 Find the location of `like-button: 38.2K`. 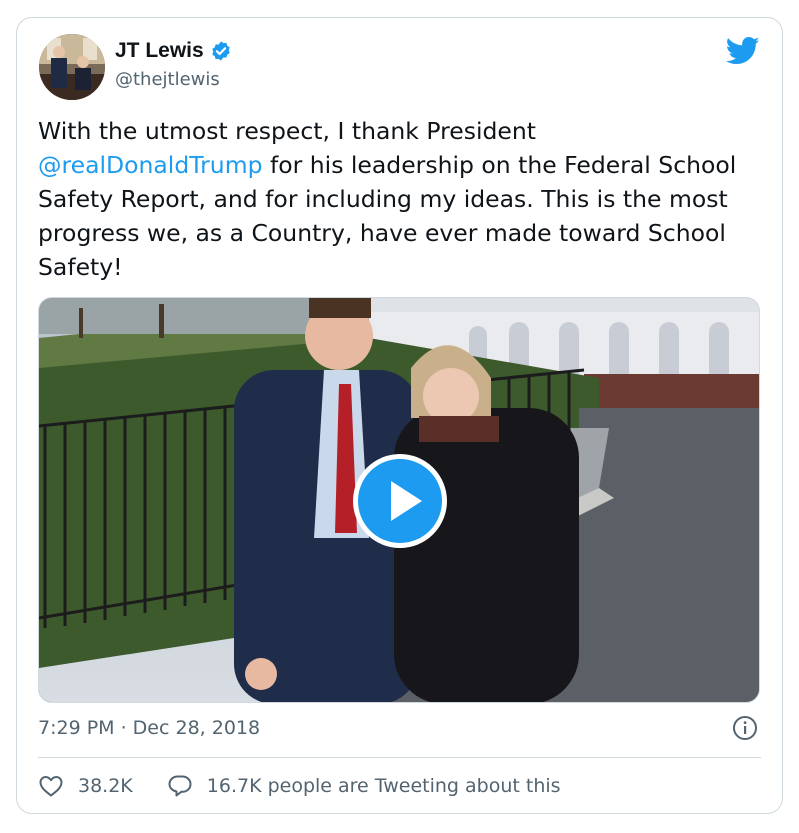

like-button: 38.2K is located at coordinates (85, 786).